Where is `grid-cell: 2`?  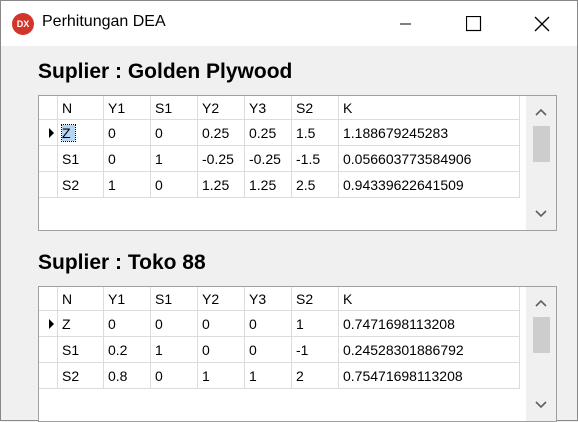 grid-cell: 2 is located at coordinates (315, 375).